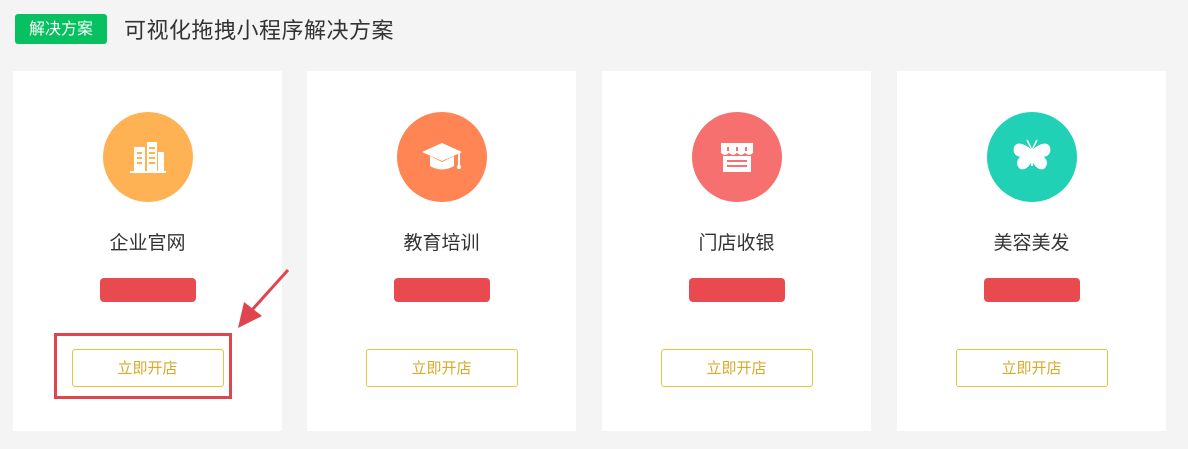  What do you see at coordinates (147, 243) in the screenshot?
I see `card-title: 企业官网` at bounding box center [147, 243].